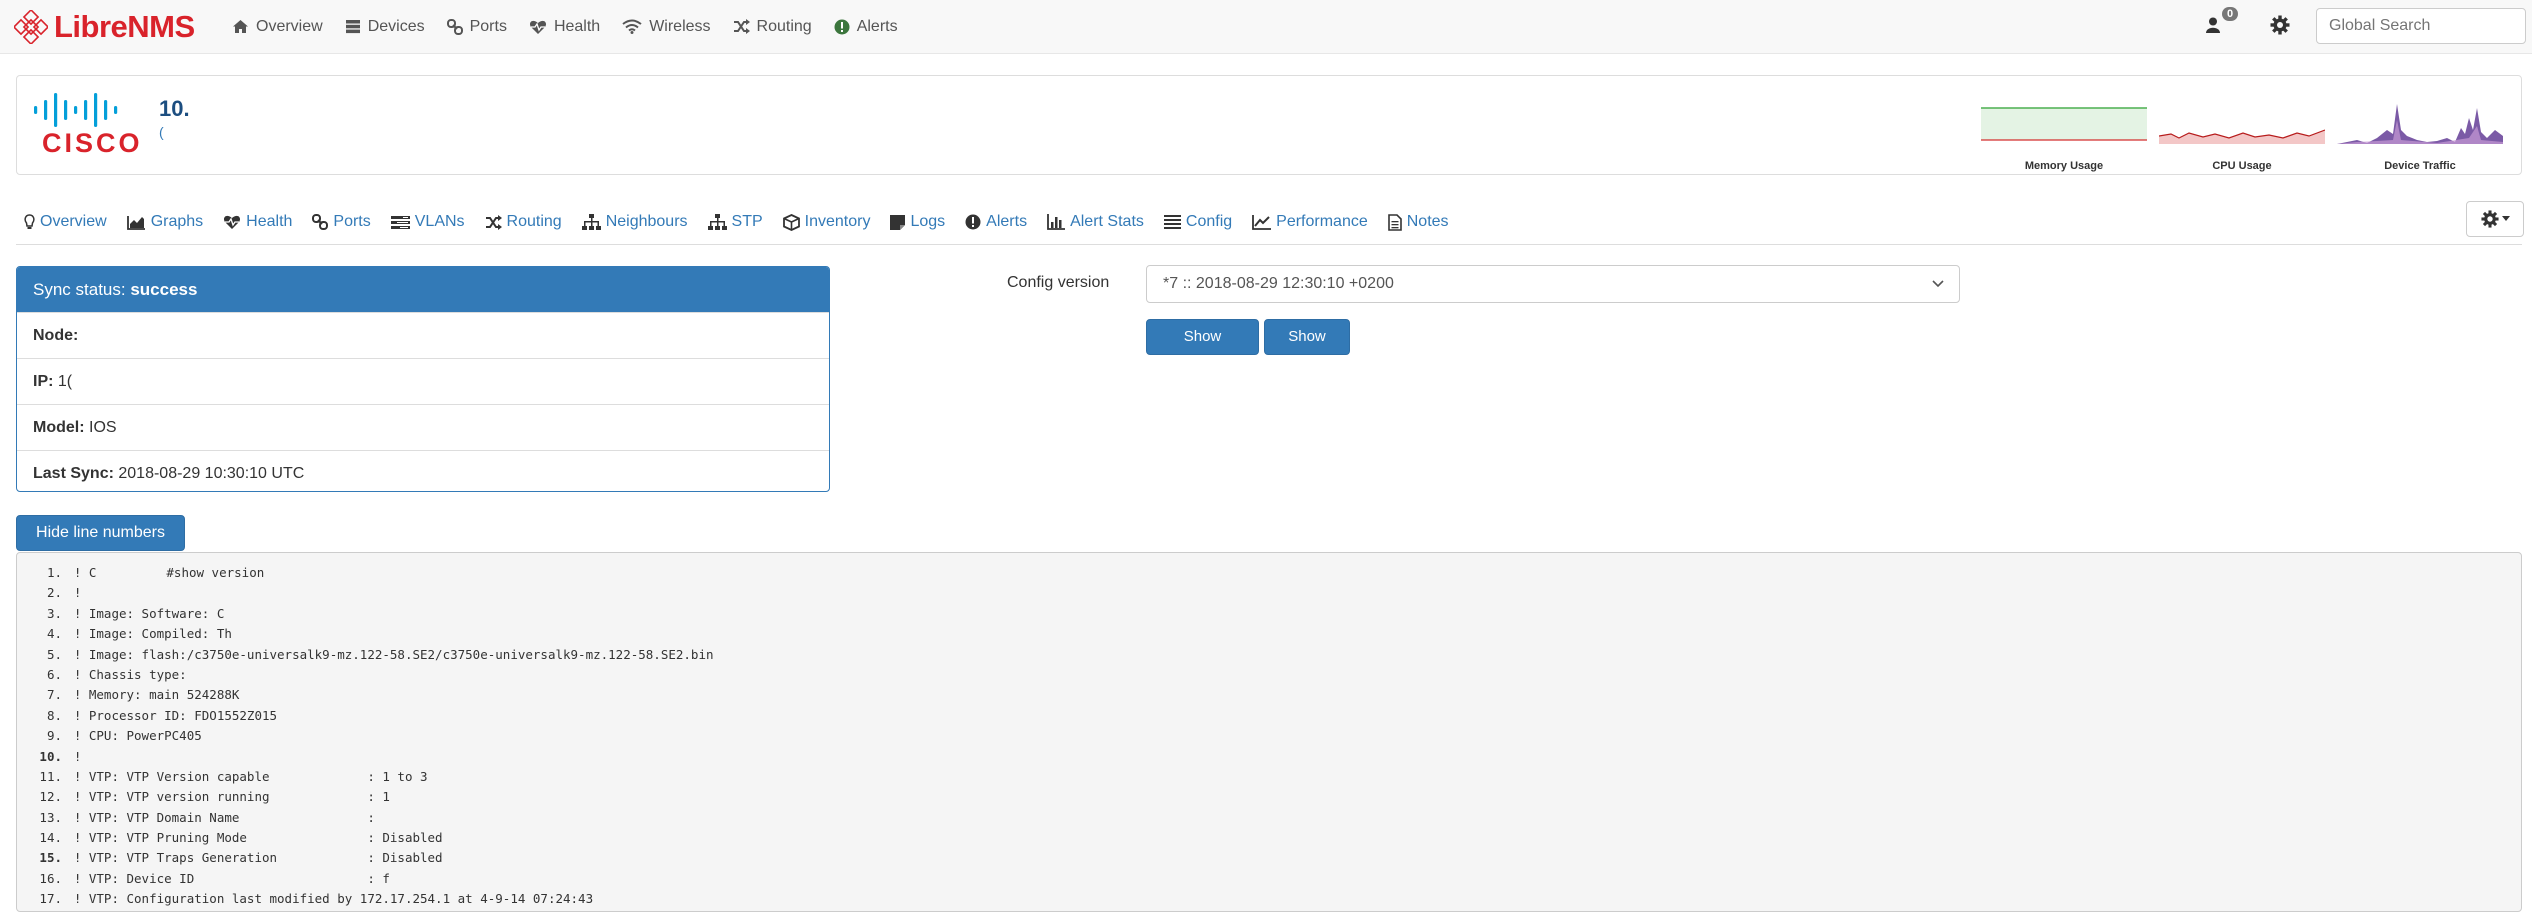  What do you see at coordinates (50, 817) in the screenshot?
I see `line-number: 13.` at bounding box center [50, 817].